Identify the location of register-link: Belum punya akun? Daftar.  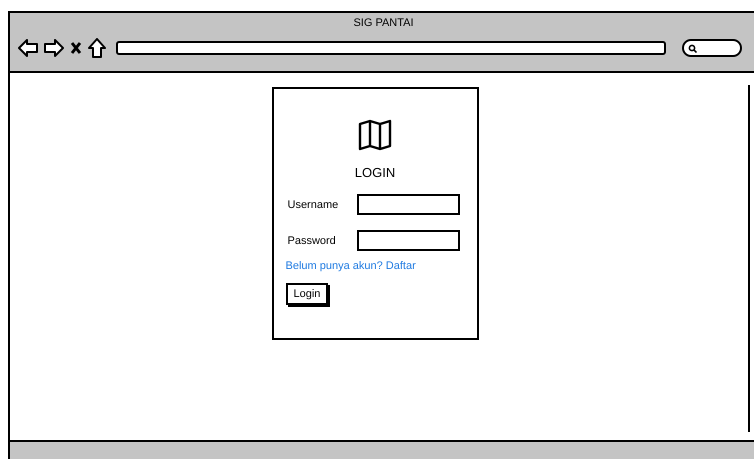
(351, 266).